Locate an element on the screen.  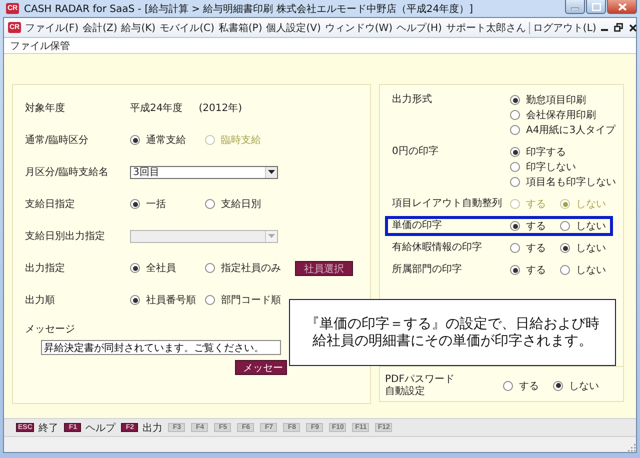
callout-text: 『単価の印字＝する』の設定で、日給および時給社員の明細書にその単価が印字されます。 is located at coordinates (452, 333).